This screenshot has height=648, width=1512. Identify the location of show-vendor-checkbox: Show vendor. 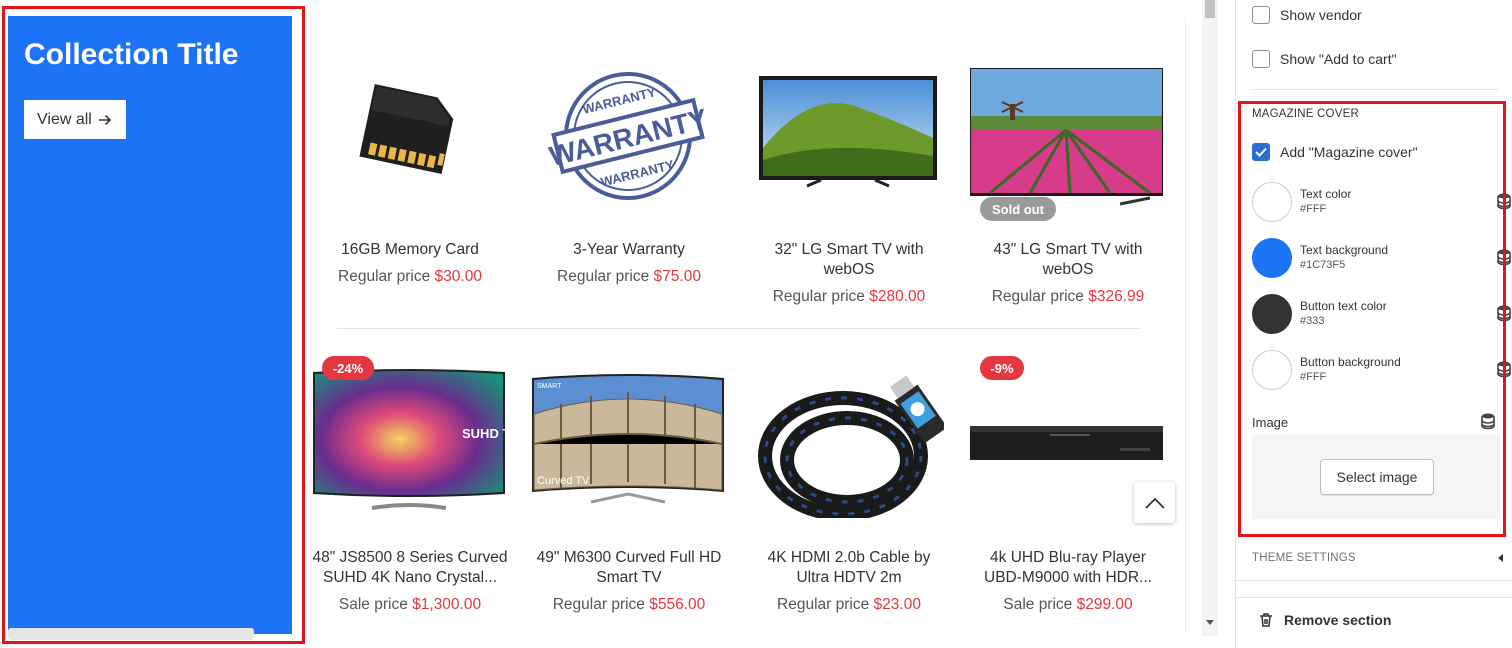
(1307, 15).